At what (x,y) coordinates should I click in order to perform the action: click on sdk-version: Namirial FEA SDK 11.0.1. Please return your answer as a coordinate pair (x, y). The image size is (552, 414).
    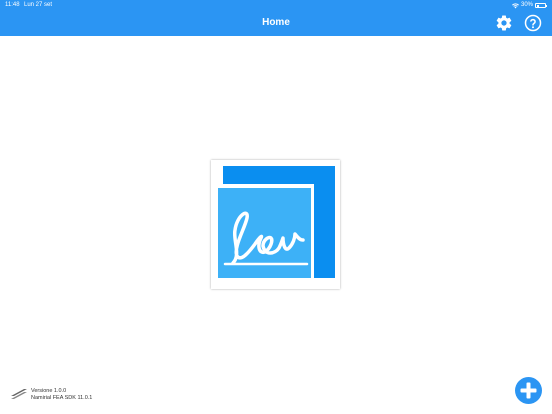
    Looking at the image, I should click on (62, 398).